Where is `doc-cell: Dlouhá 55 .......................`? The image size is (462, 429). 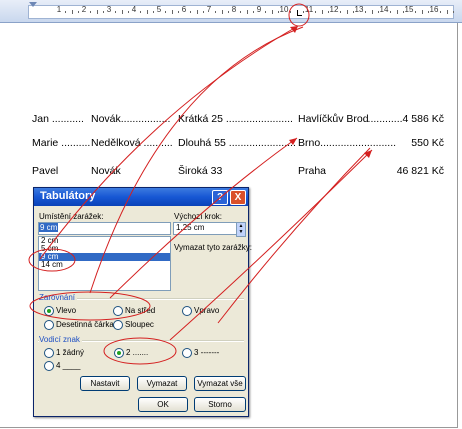
doc-cell: Dlouhá 55 ....................... is located at coordinates (237, 143).